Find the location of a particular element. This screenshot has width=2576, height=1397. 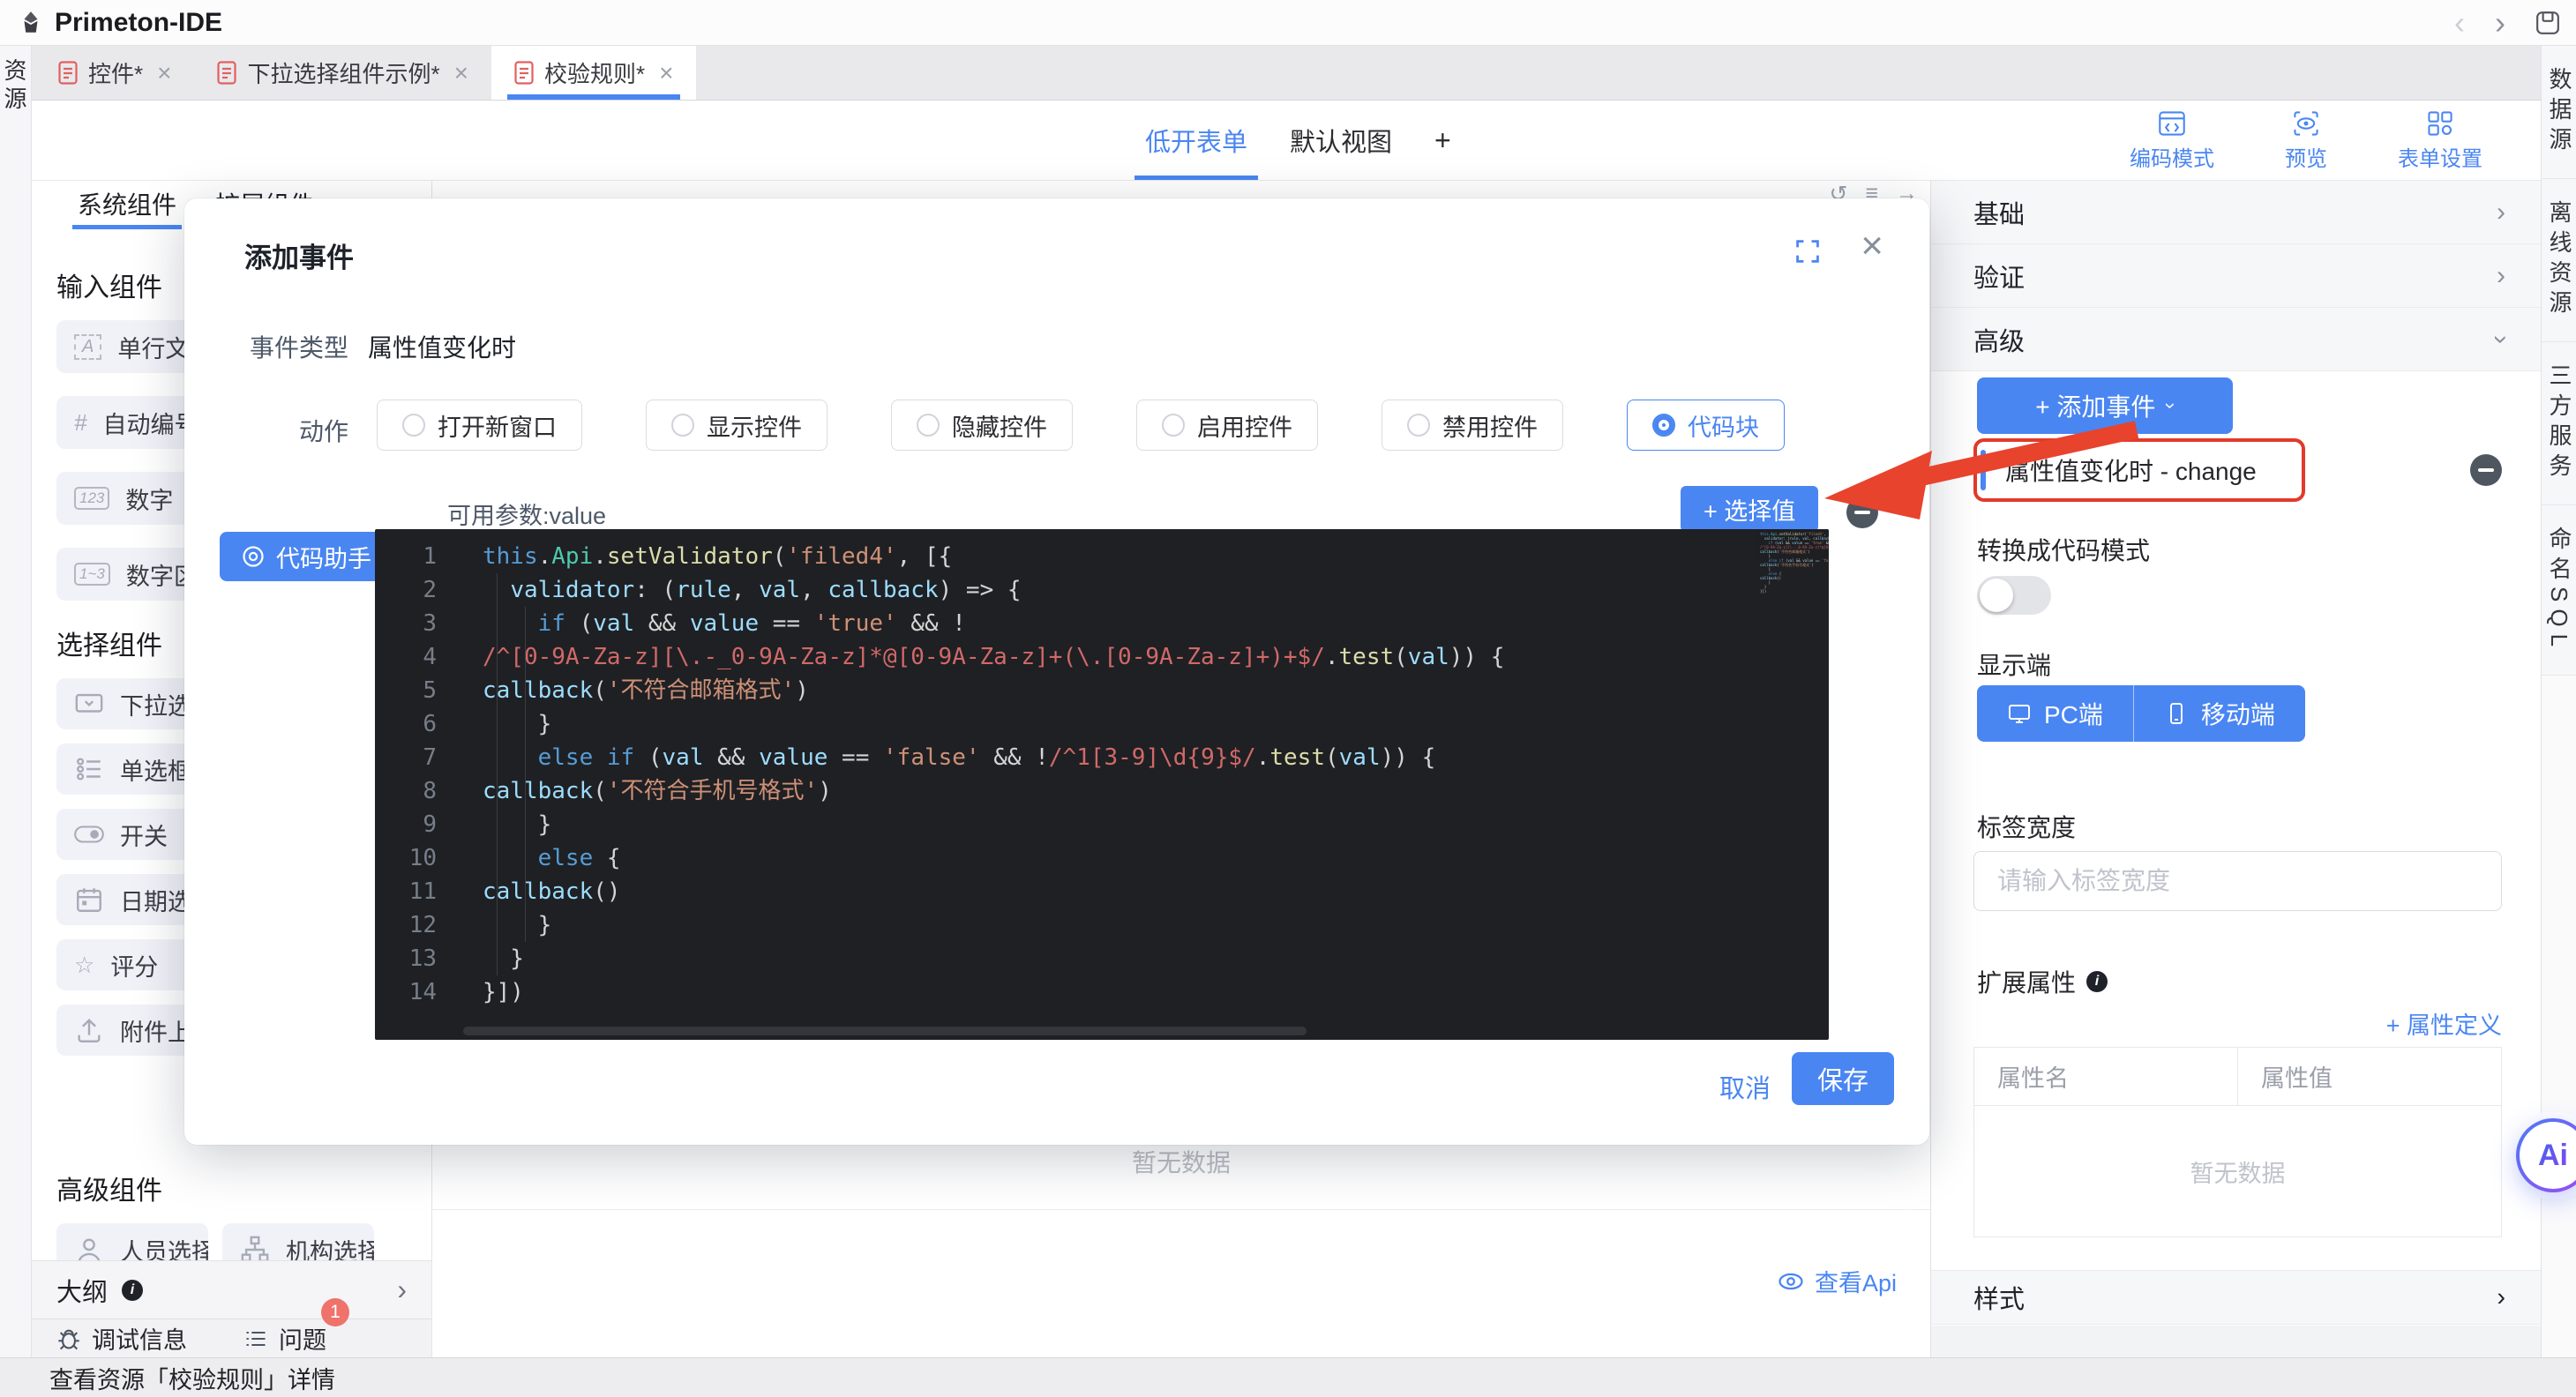

add-event-button: + 添加事件 › is located at coordinates (2105, 405).